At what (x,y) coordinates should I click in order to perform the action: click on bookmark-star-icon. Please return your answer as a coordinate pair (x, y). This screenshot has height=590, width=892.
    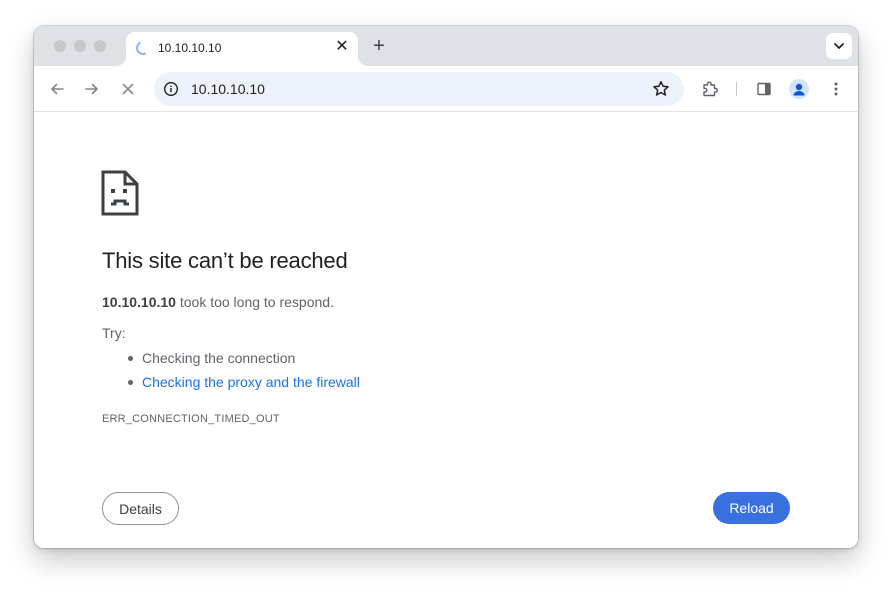
    Looking at the image, I should click on (661, 89).